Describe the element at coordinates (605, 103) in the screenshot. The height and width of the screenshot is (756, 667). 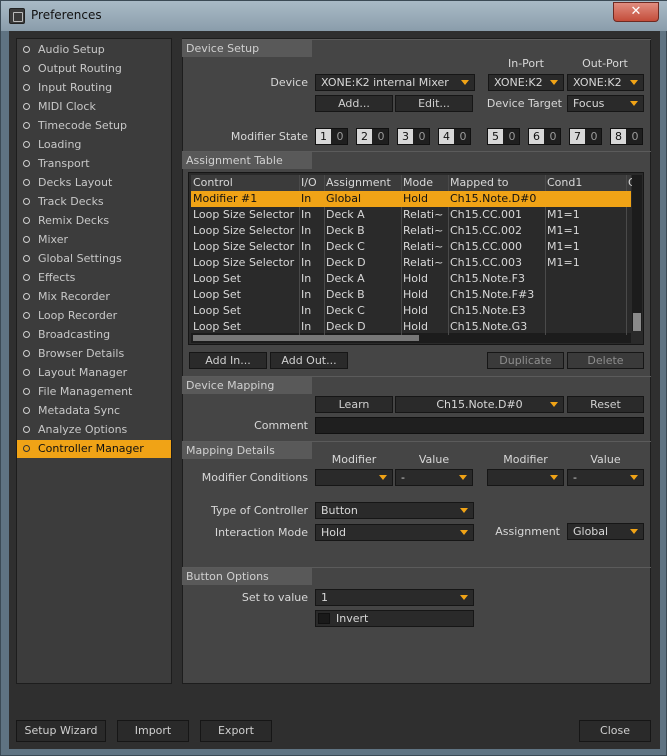
I see `device-target-dropdown: Focus` at that location.